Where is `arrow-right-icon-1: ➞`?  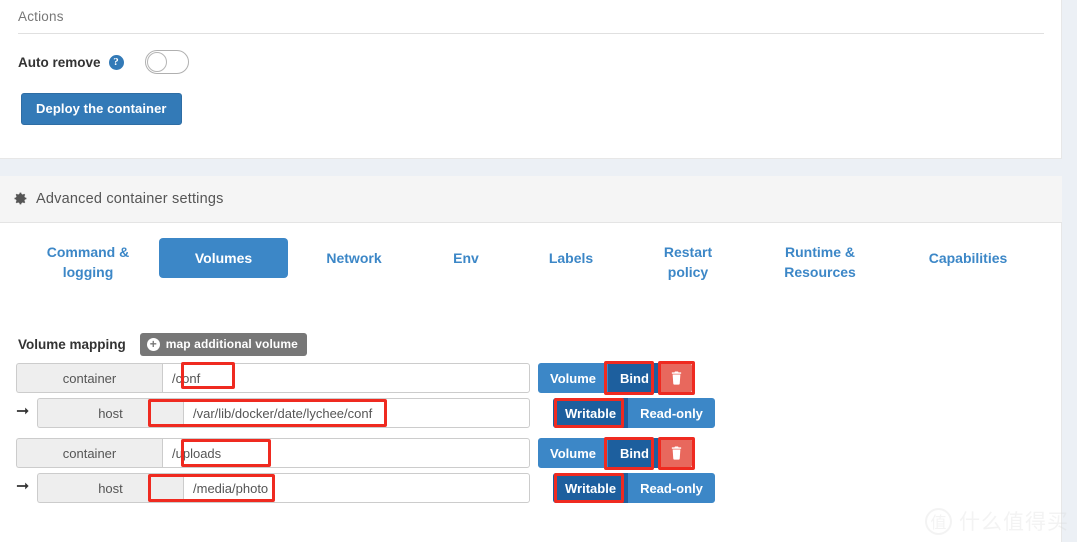 arrow-right-icon-1: ➞ is located at coordinates (23, 411).